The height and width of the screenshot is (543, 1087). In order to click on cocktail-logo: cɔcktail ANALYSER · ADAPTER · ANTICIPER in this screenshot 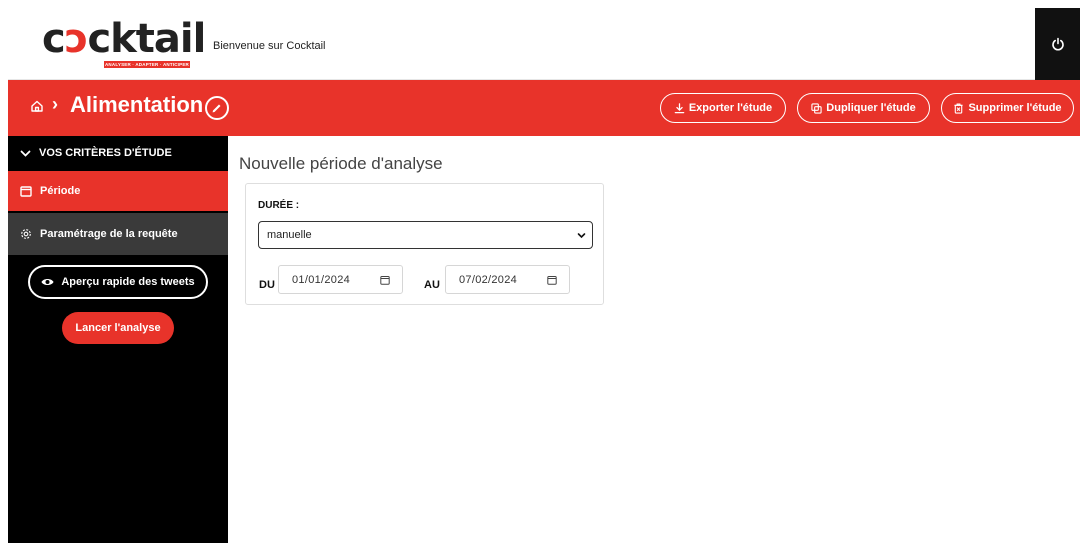, I will do `click(124, 43)`.